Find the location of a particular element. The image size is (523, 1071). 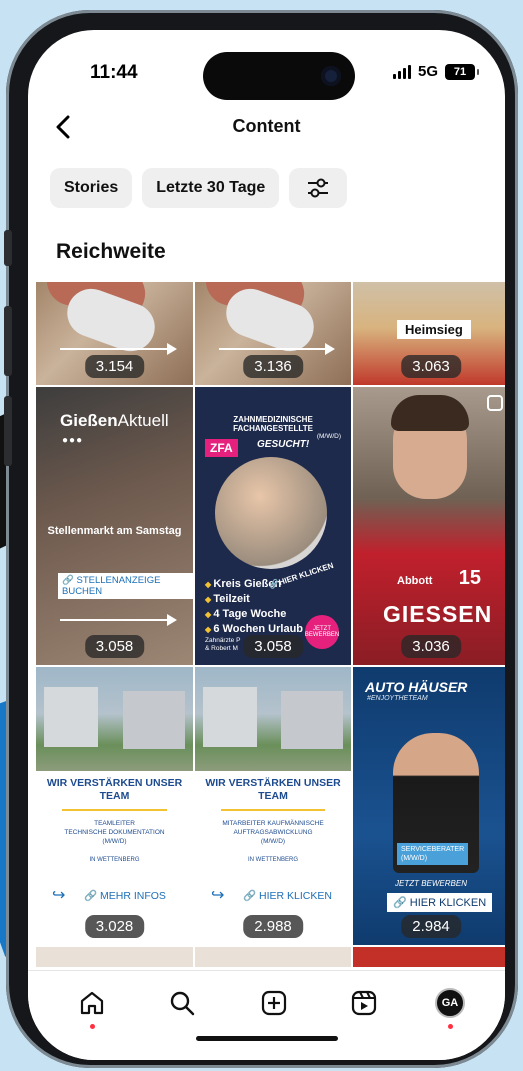

story-tile: Abbott 15 GIESSEN 3.036 is located at coordinates (429, 526).